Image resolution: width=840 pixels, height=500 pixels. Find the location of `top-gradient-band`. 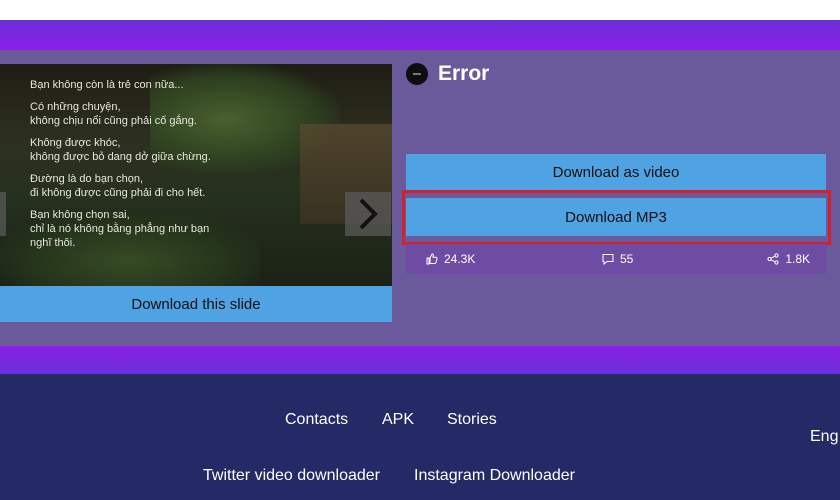

top-gradient-band is located at coordinates (420, 35).